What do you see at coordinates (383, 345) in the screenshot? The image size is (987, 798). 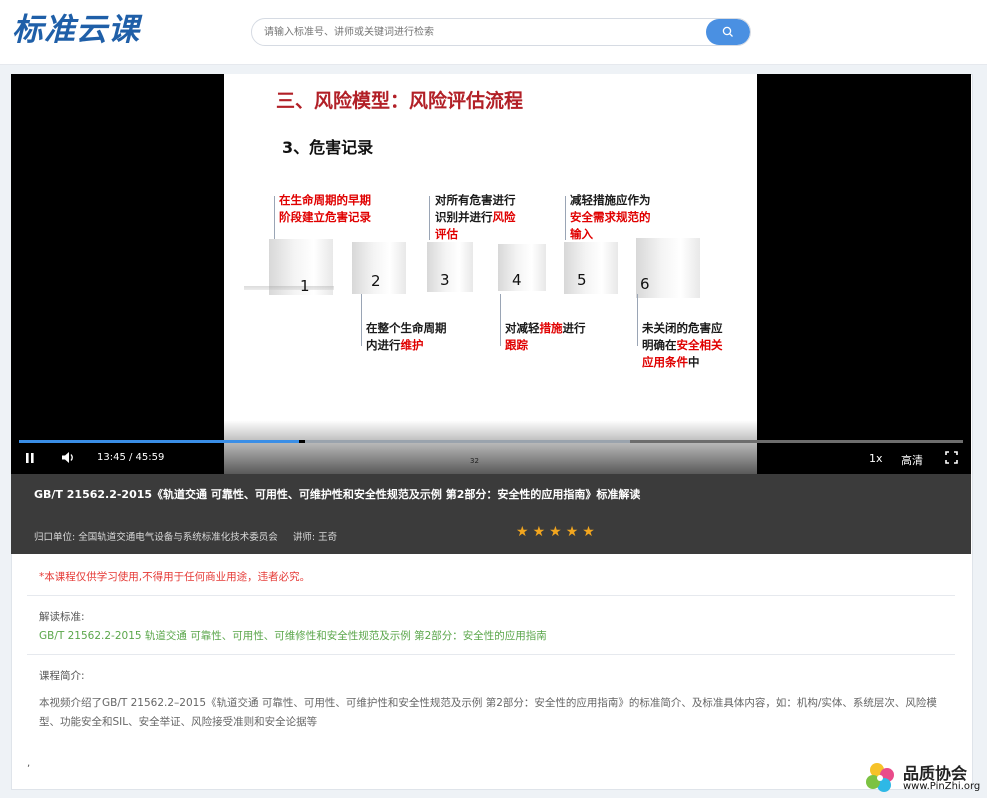 I see `note-text: 内进行` at bounding box center [383, 345].